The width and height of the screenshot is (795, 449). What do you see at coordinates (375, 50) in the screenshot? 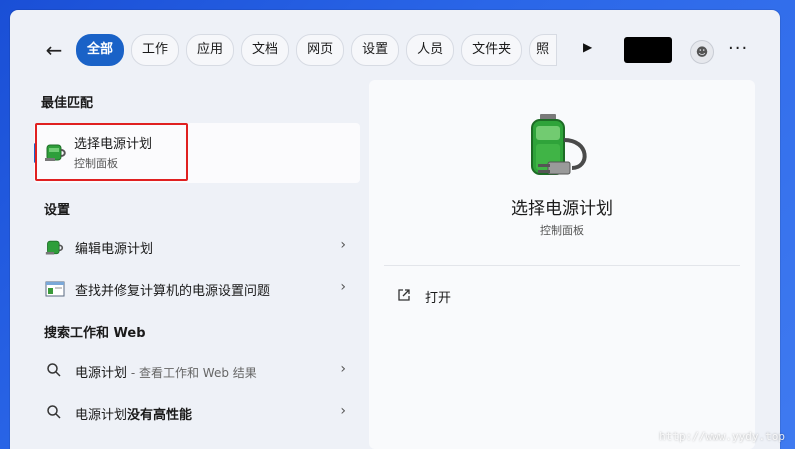
I see `tab-settings: 设置` at bounding box center [375, 50].